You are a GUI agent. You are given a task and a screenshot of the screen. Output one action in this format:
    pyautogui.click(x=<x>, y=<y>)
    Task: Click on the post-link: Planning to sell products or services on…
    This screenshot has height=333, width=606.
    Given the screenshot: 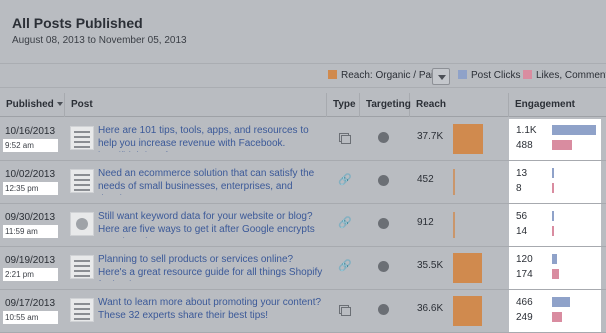 What is the action you would take?
    pyautogui.click(x=210, y=267)
    